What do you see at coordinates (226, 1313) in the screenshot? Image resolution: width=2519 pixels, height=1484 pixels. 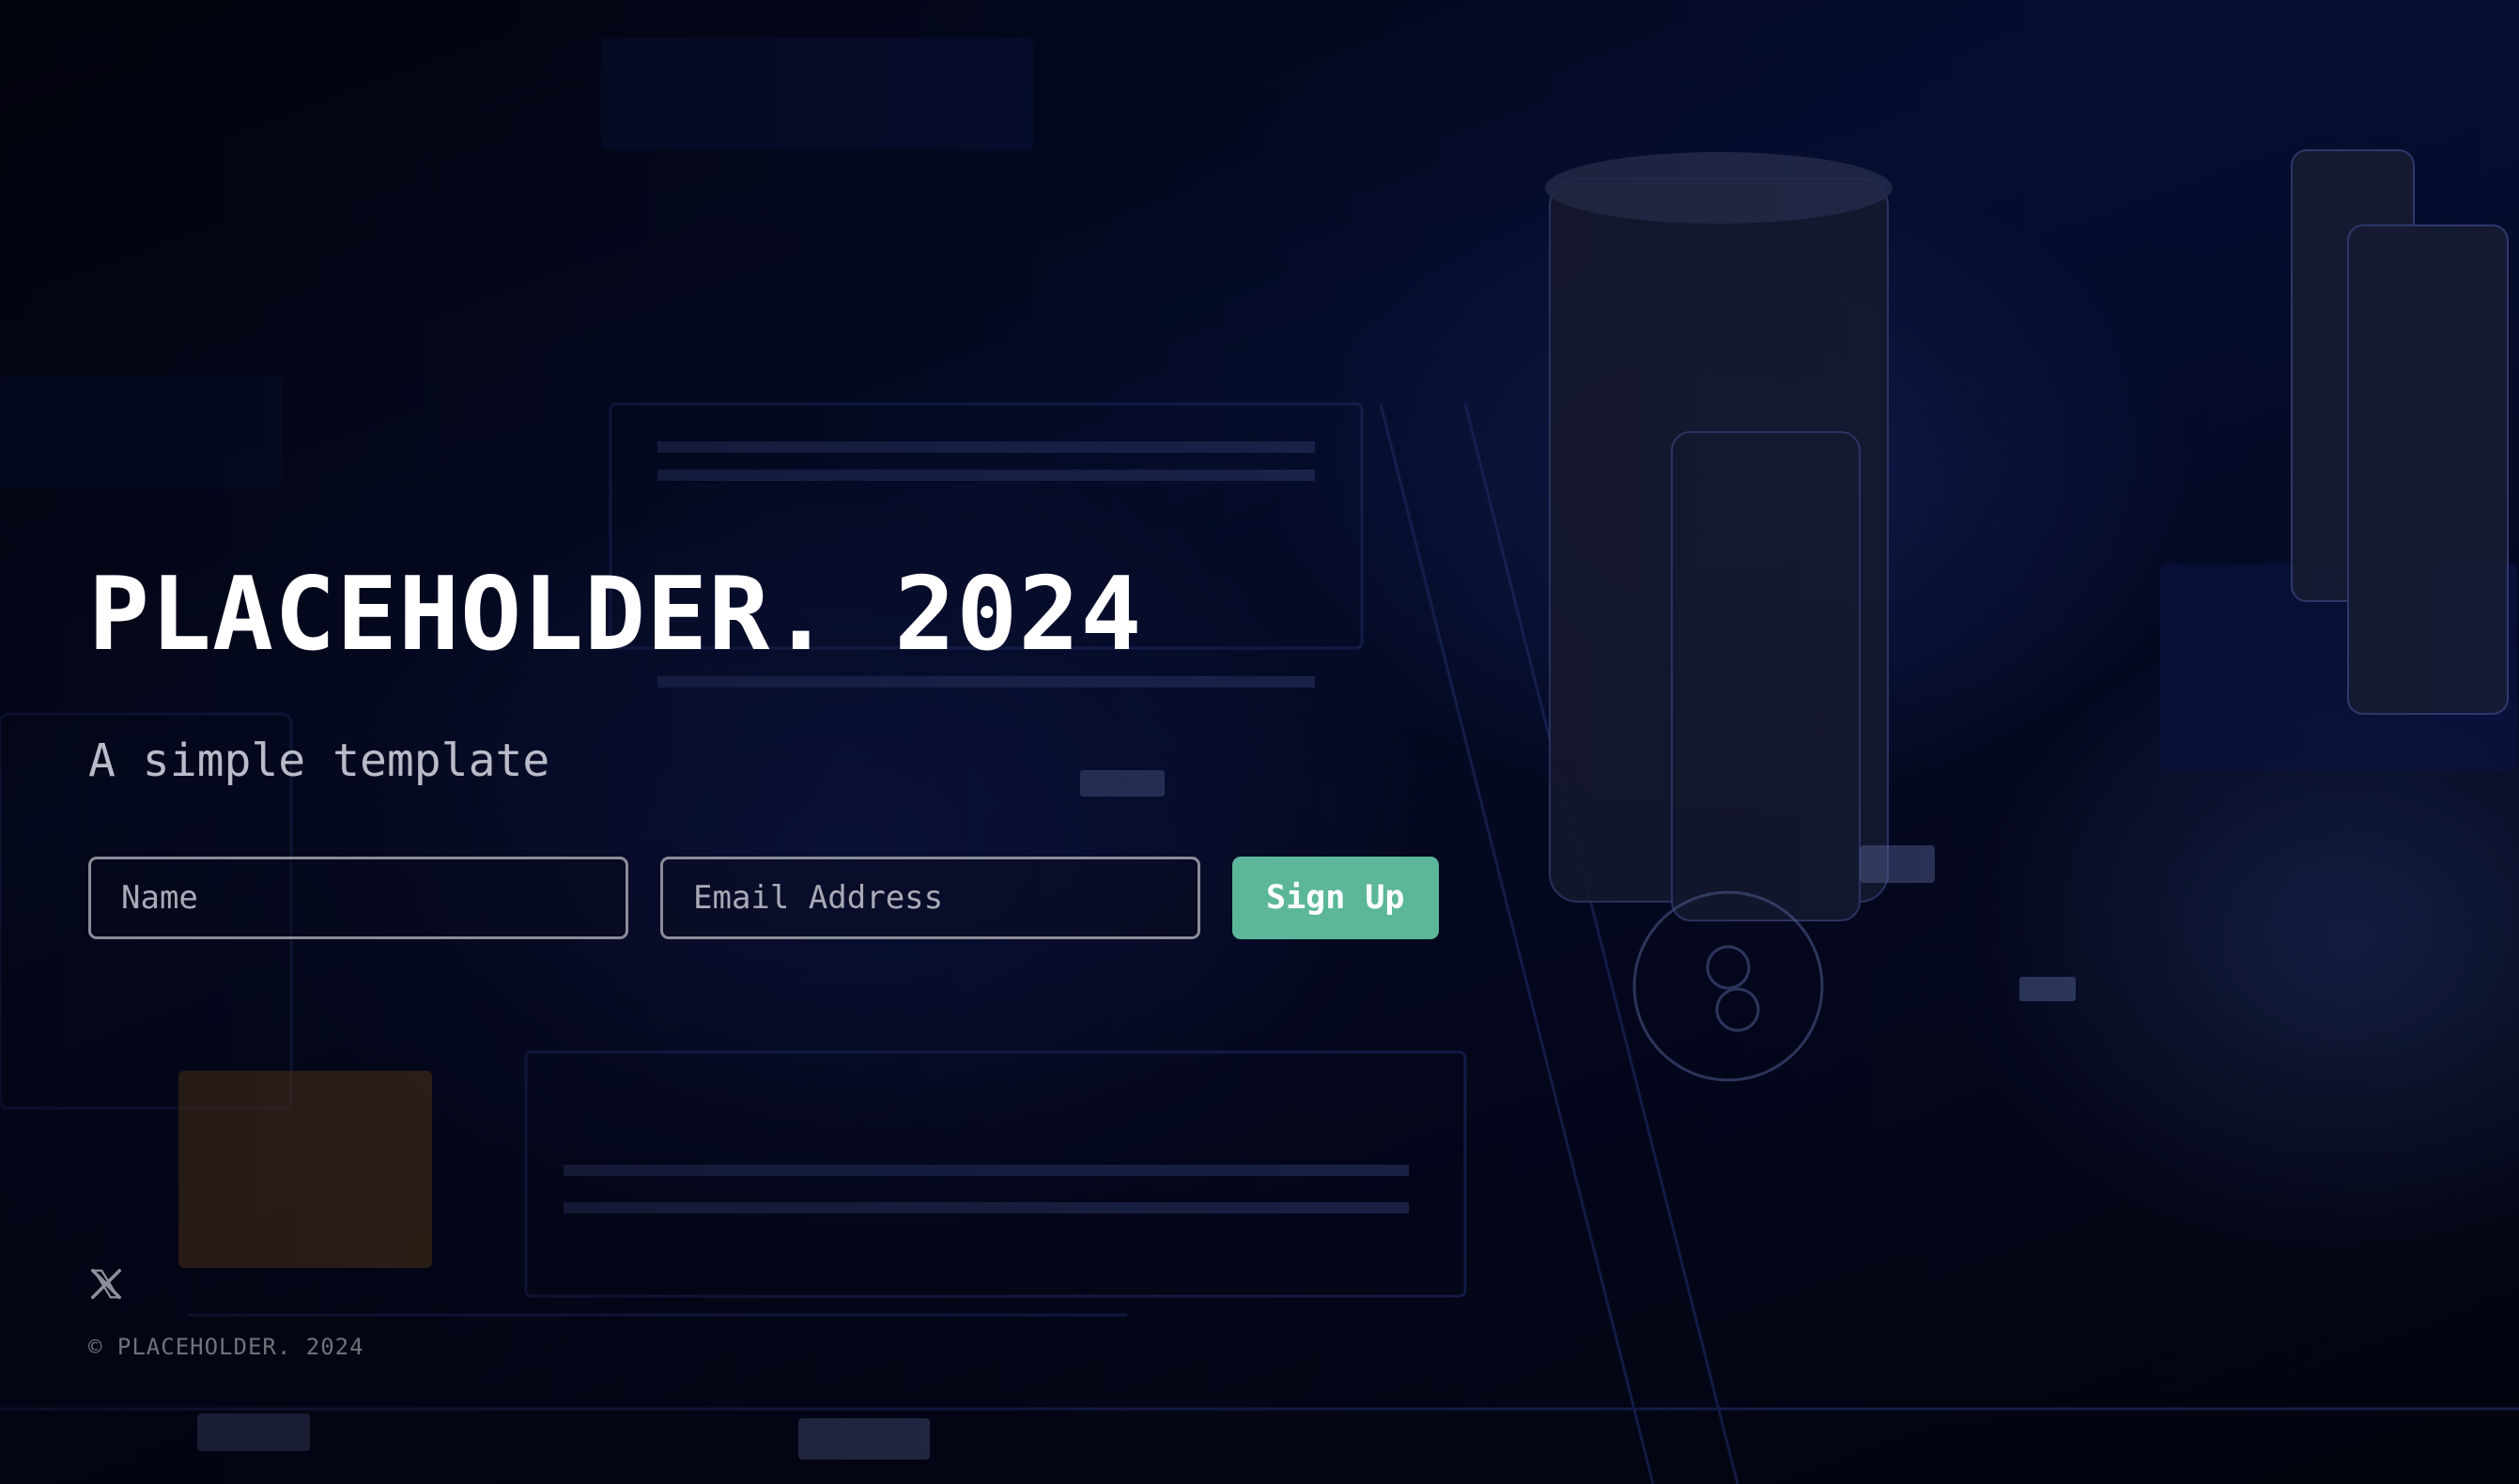 I see `footer: © PLACEHOLDER. 2024` at bounding box center [226, 1313].